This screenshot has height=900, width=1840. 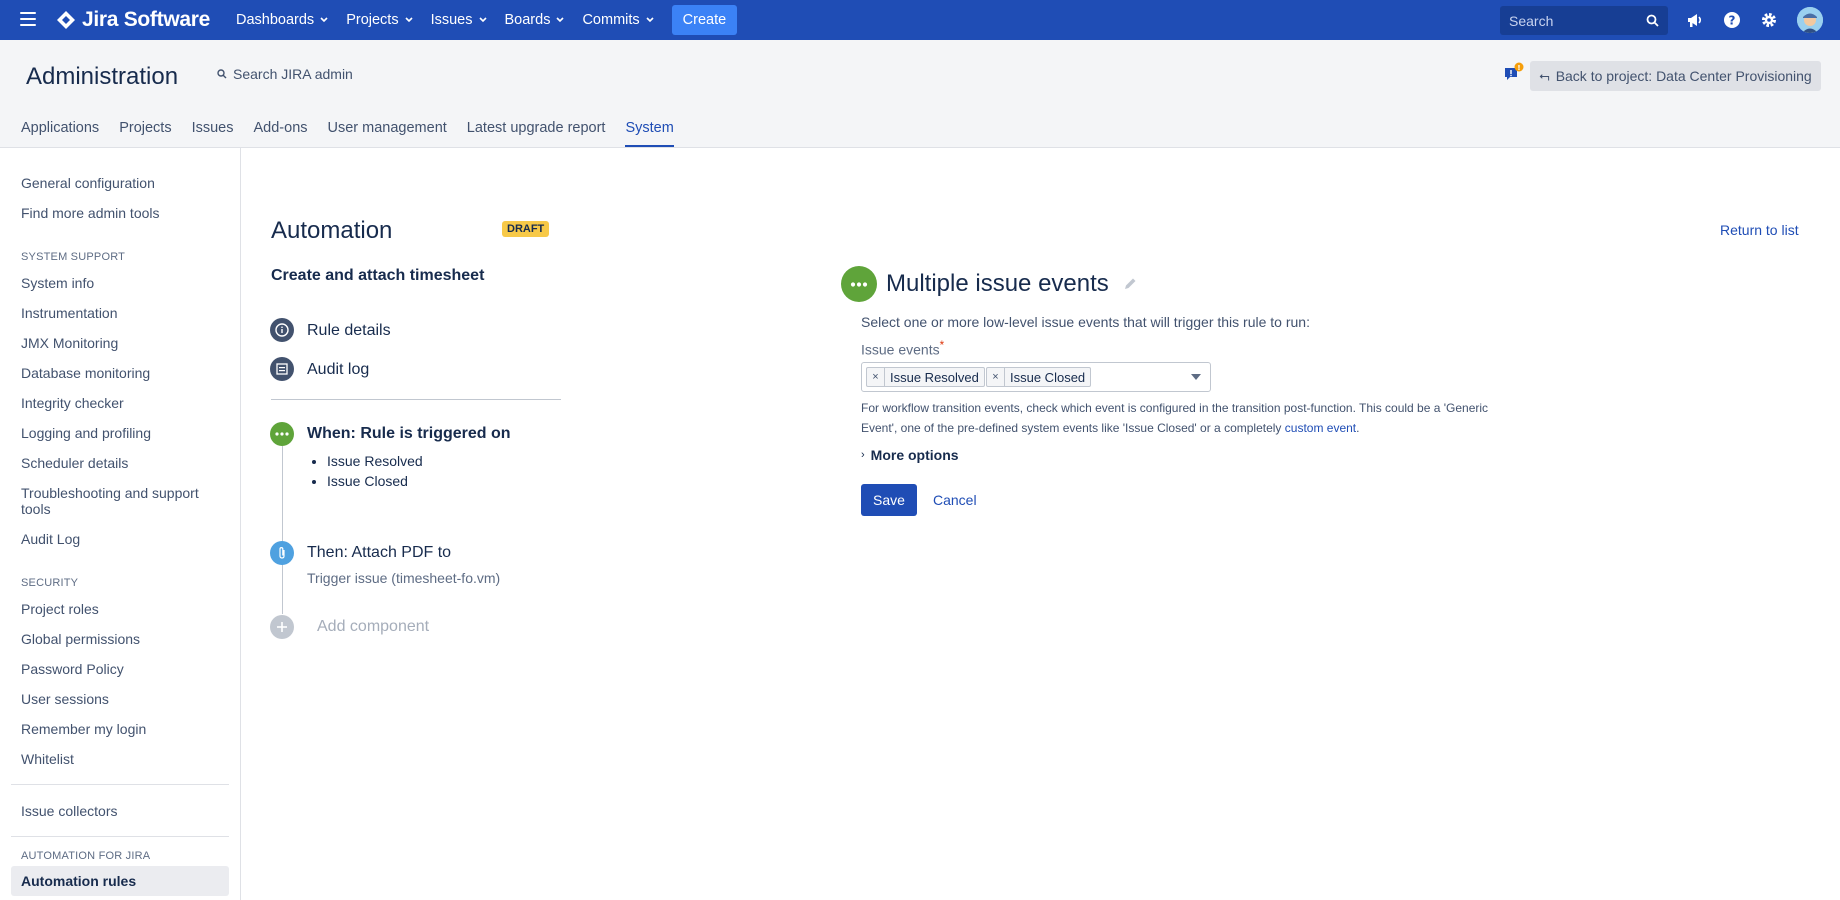 What do you see at coordinates (145, 133) in the screenshot?
I see `tab-projects: Projects` at bounding box center [145, 133].